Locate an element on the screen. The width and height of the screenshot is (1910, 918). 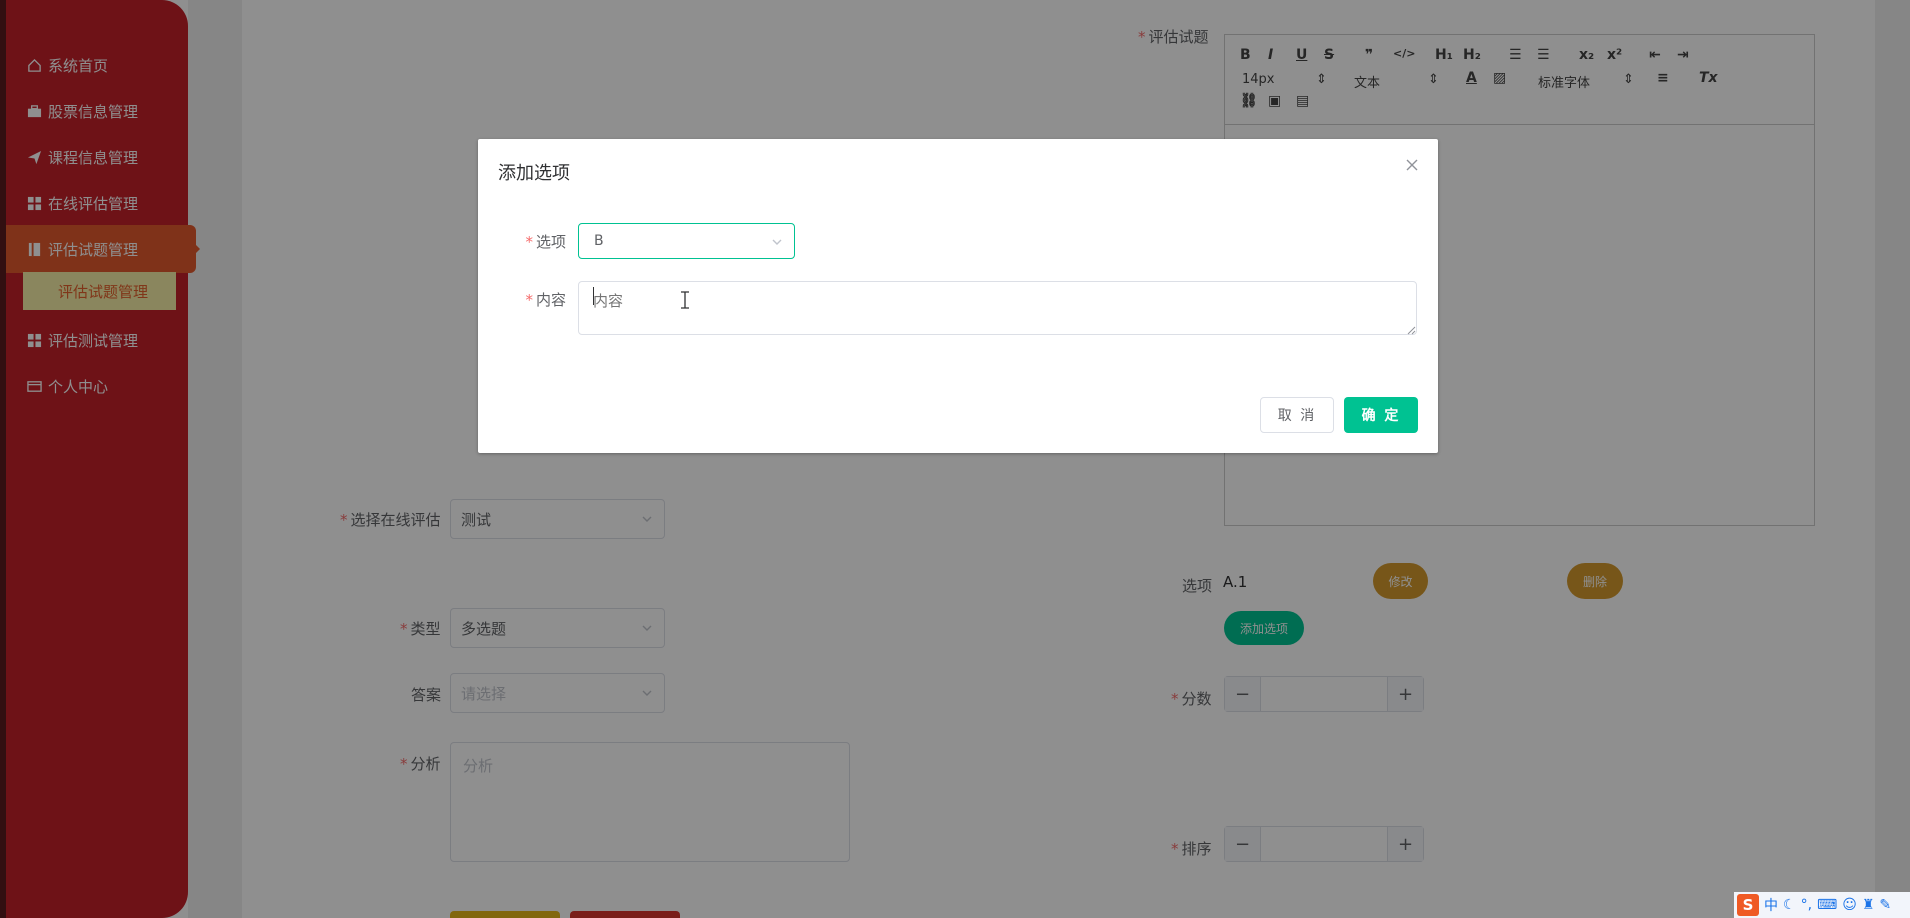
content-field-label: * 内容 is located at coordinates (545, 300).